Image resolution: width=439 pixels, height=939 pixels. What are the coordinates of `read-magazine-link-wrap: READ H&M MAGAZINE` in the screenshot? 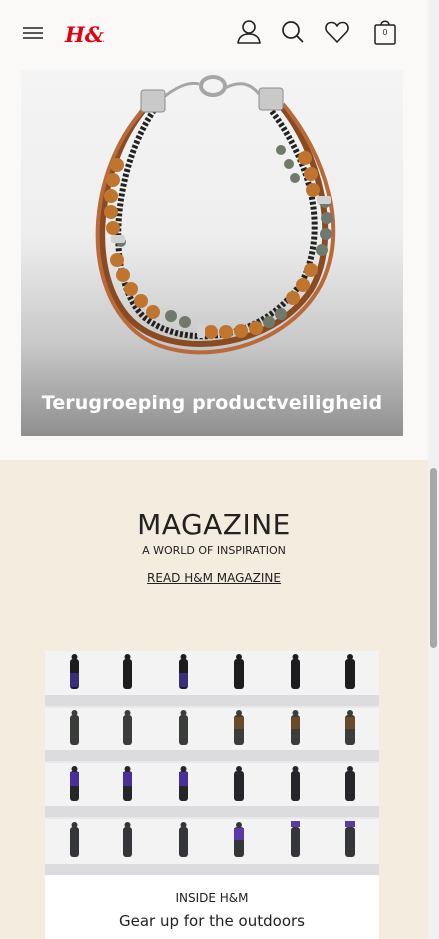 It's located at (214, 578).